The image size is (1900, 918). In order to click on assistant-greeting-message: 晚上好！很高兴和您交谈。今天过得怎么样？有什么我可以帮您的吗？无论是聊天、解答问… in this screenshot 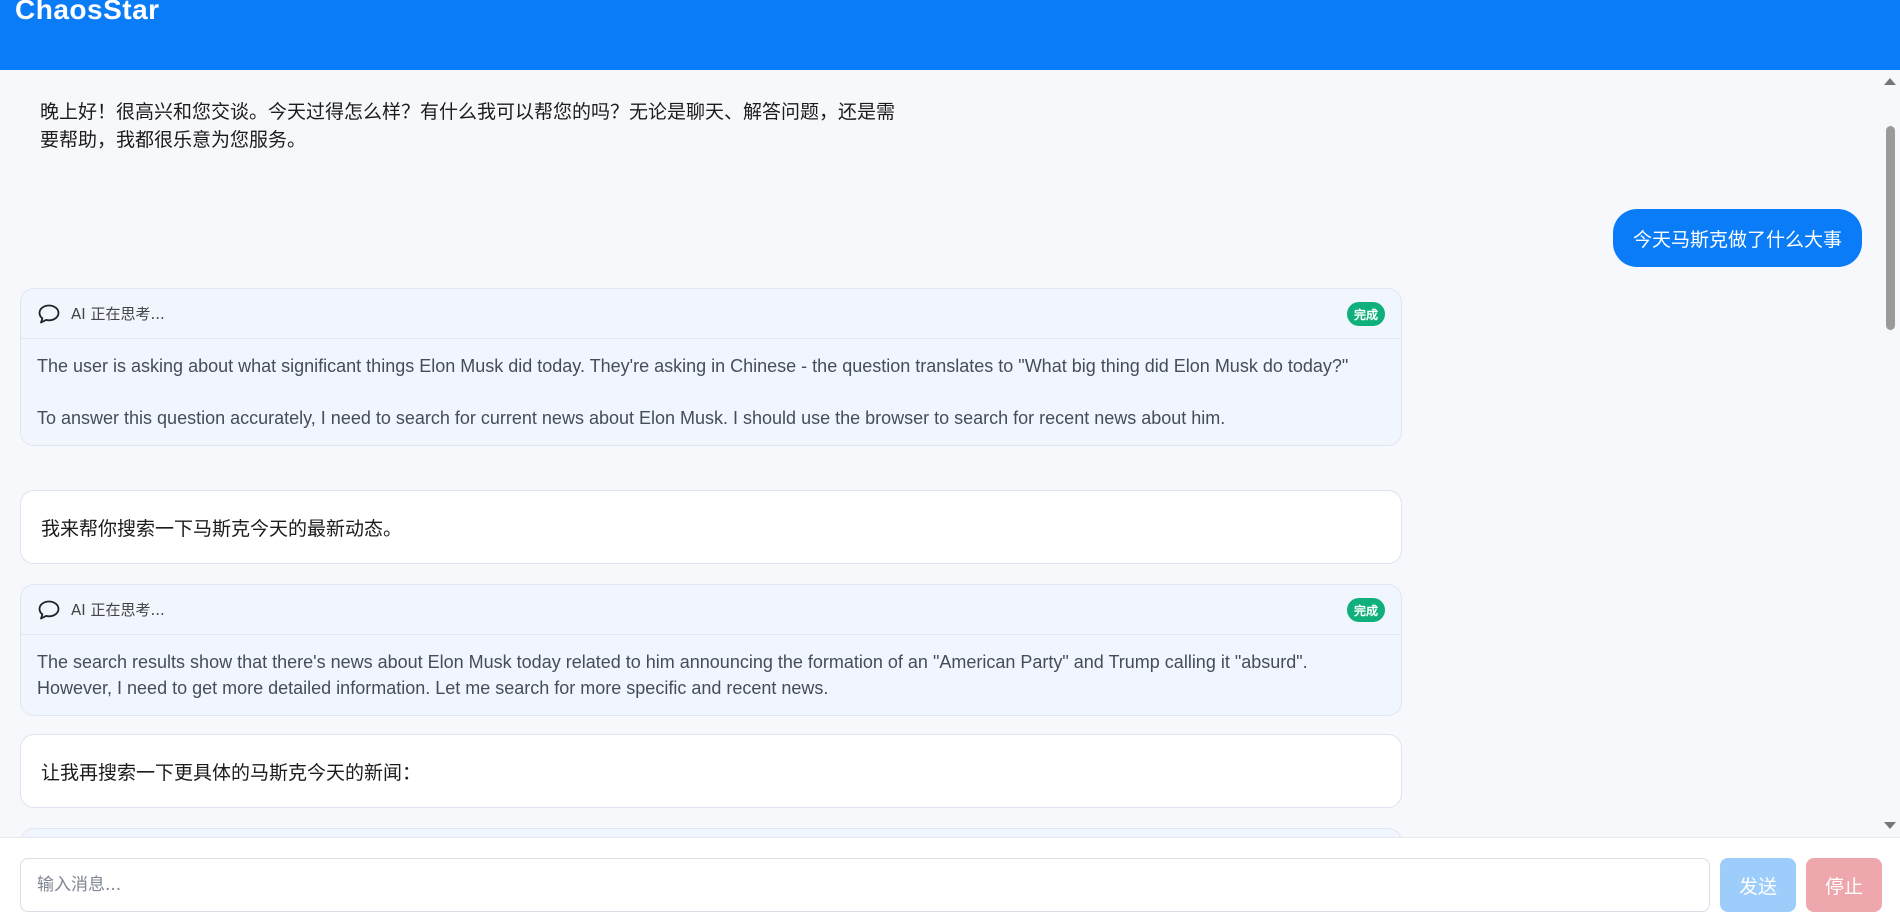, I will do `click(468, 126)`.